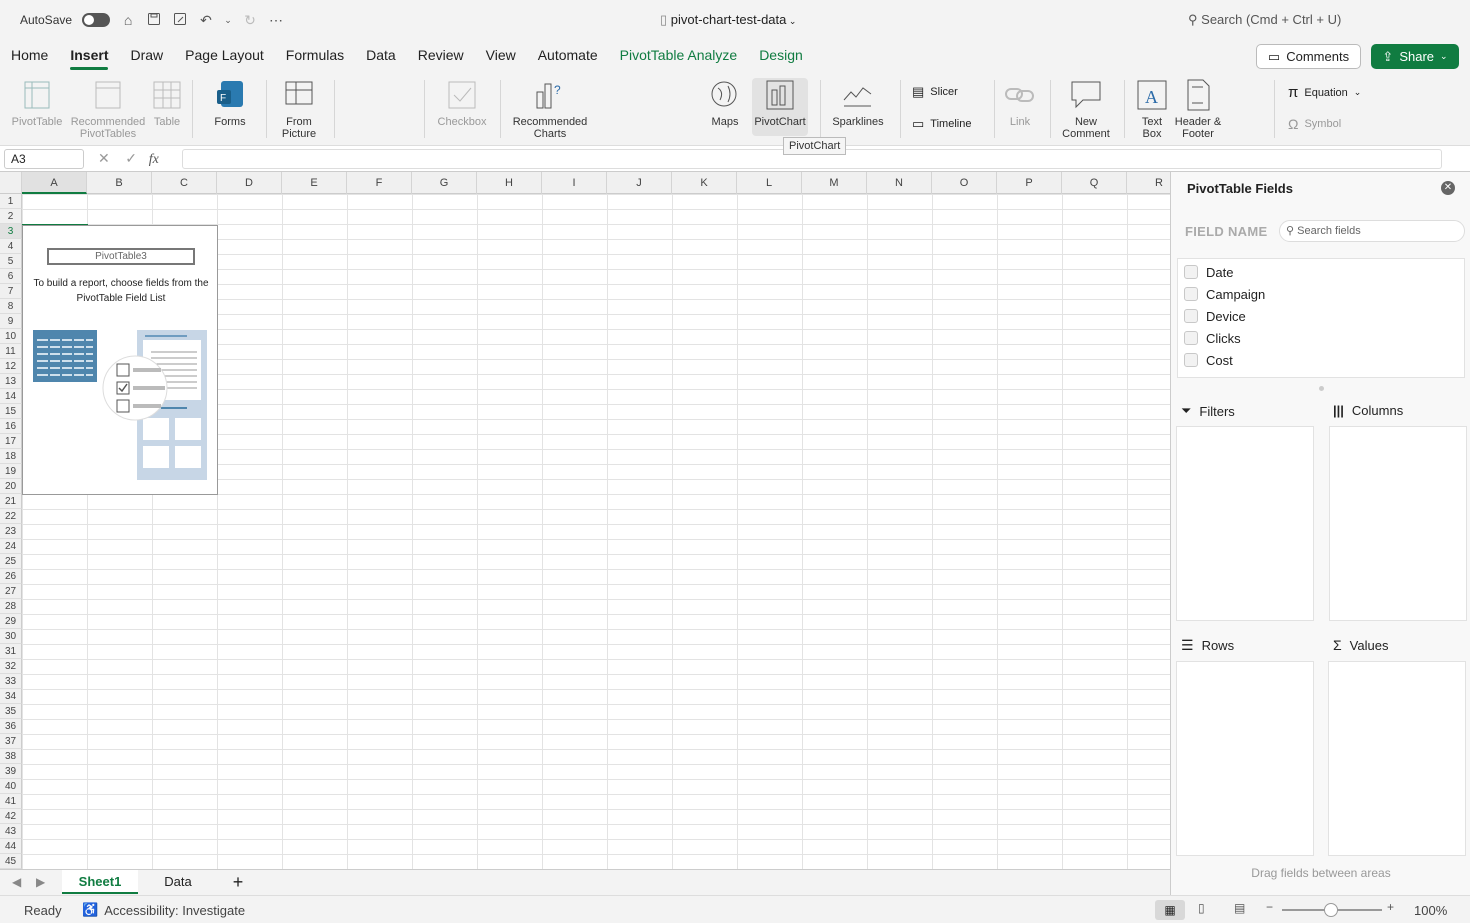 Image resolution: width=1470 pixels, height=923 pixels. Describe the element at coordinates (11, 786) in the screenshot. I see `row-header: 40` at that location.